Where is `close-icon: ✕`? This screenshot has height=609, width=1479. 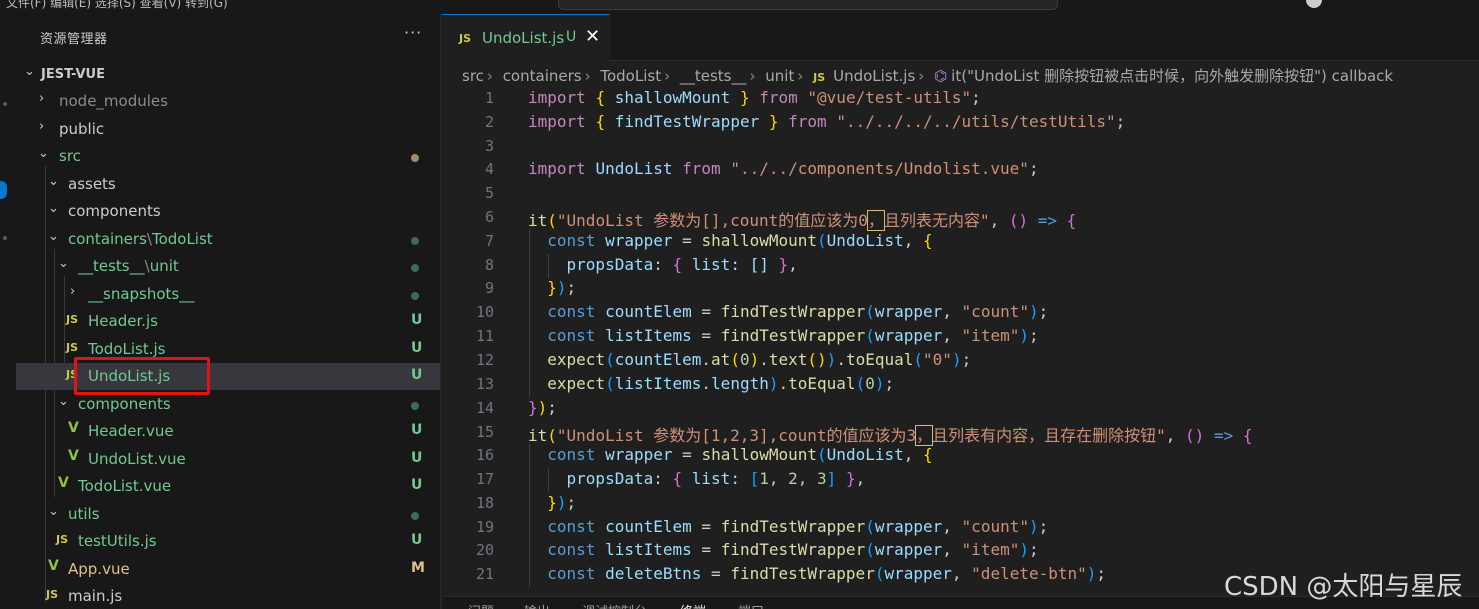 close-icon: ✕ is located at coordinates (592, 36).